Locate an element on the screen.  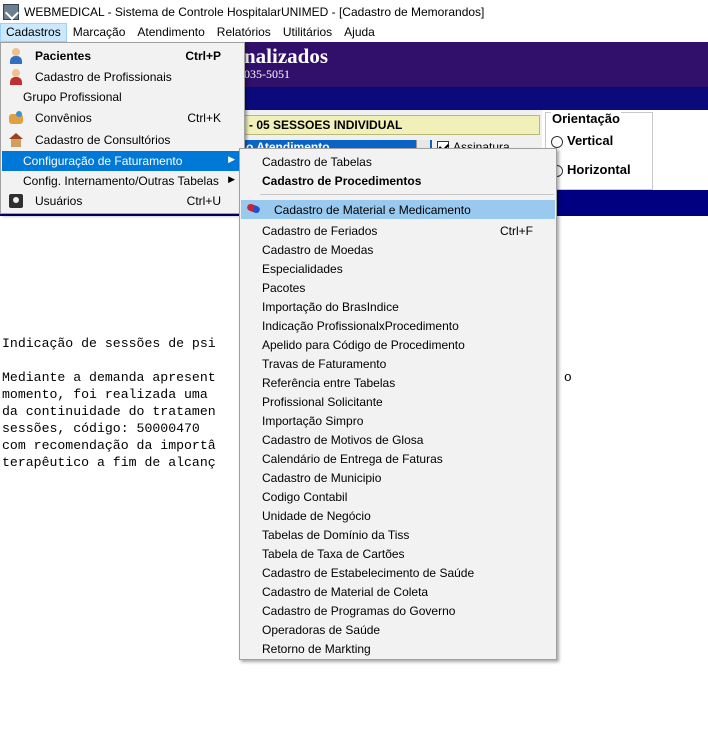
menu-atendimento: Atendimento is located at coordinates (170, 32).